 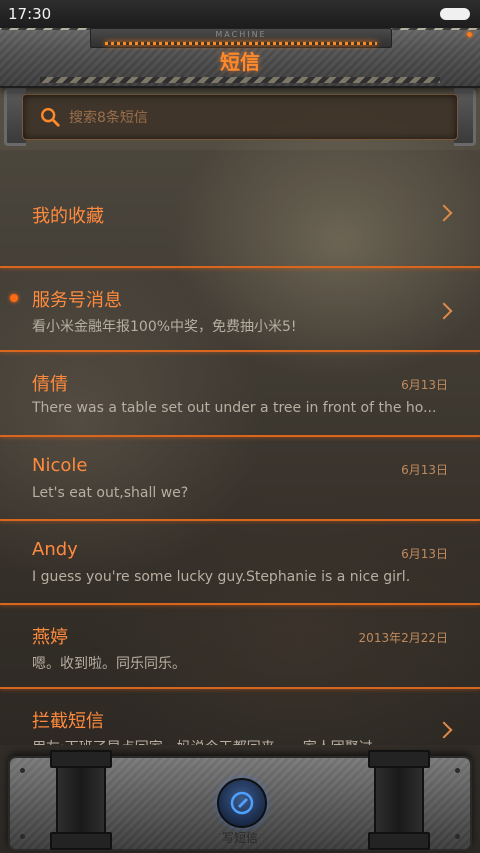 What do you see at coordinates (30, 14) in the screenshot?
I see `status-time: 17:30` at bounding box center [30, 14].